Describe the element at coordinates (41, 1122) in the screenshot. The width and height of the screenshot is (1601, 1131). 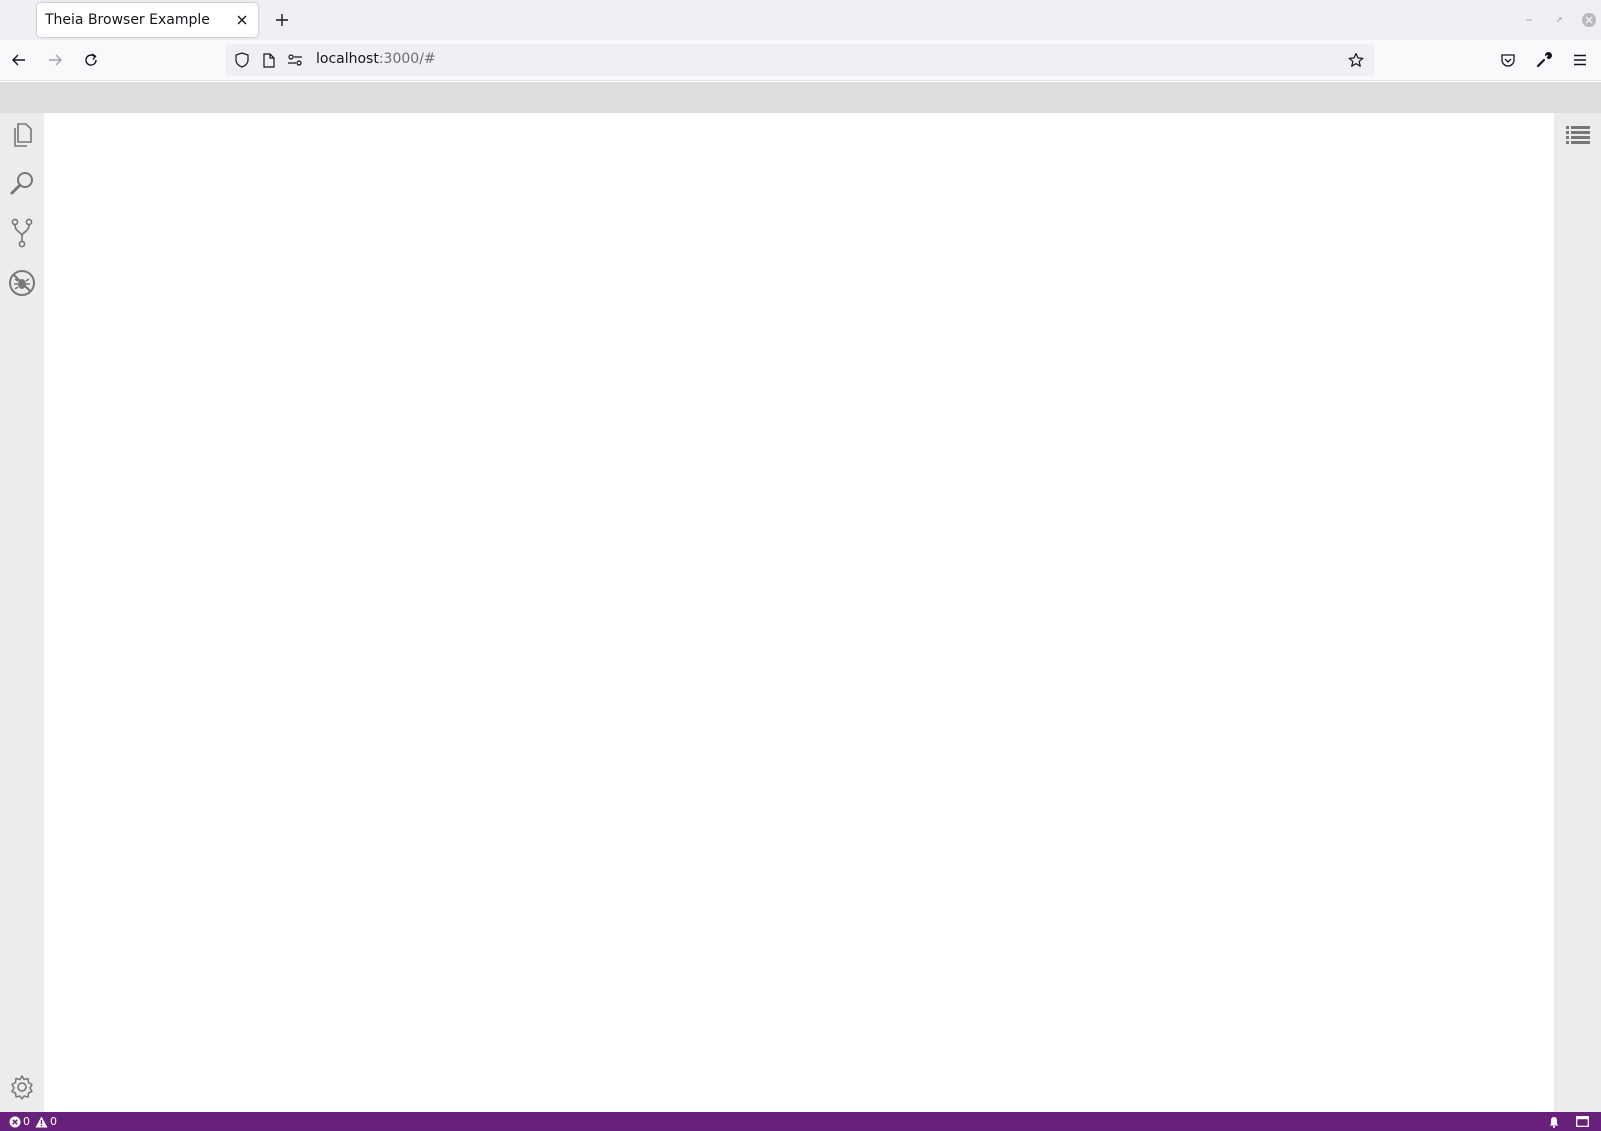
I see `warning-icon` at that location.